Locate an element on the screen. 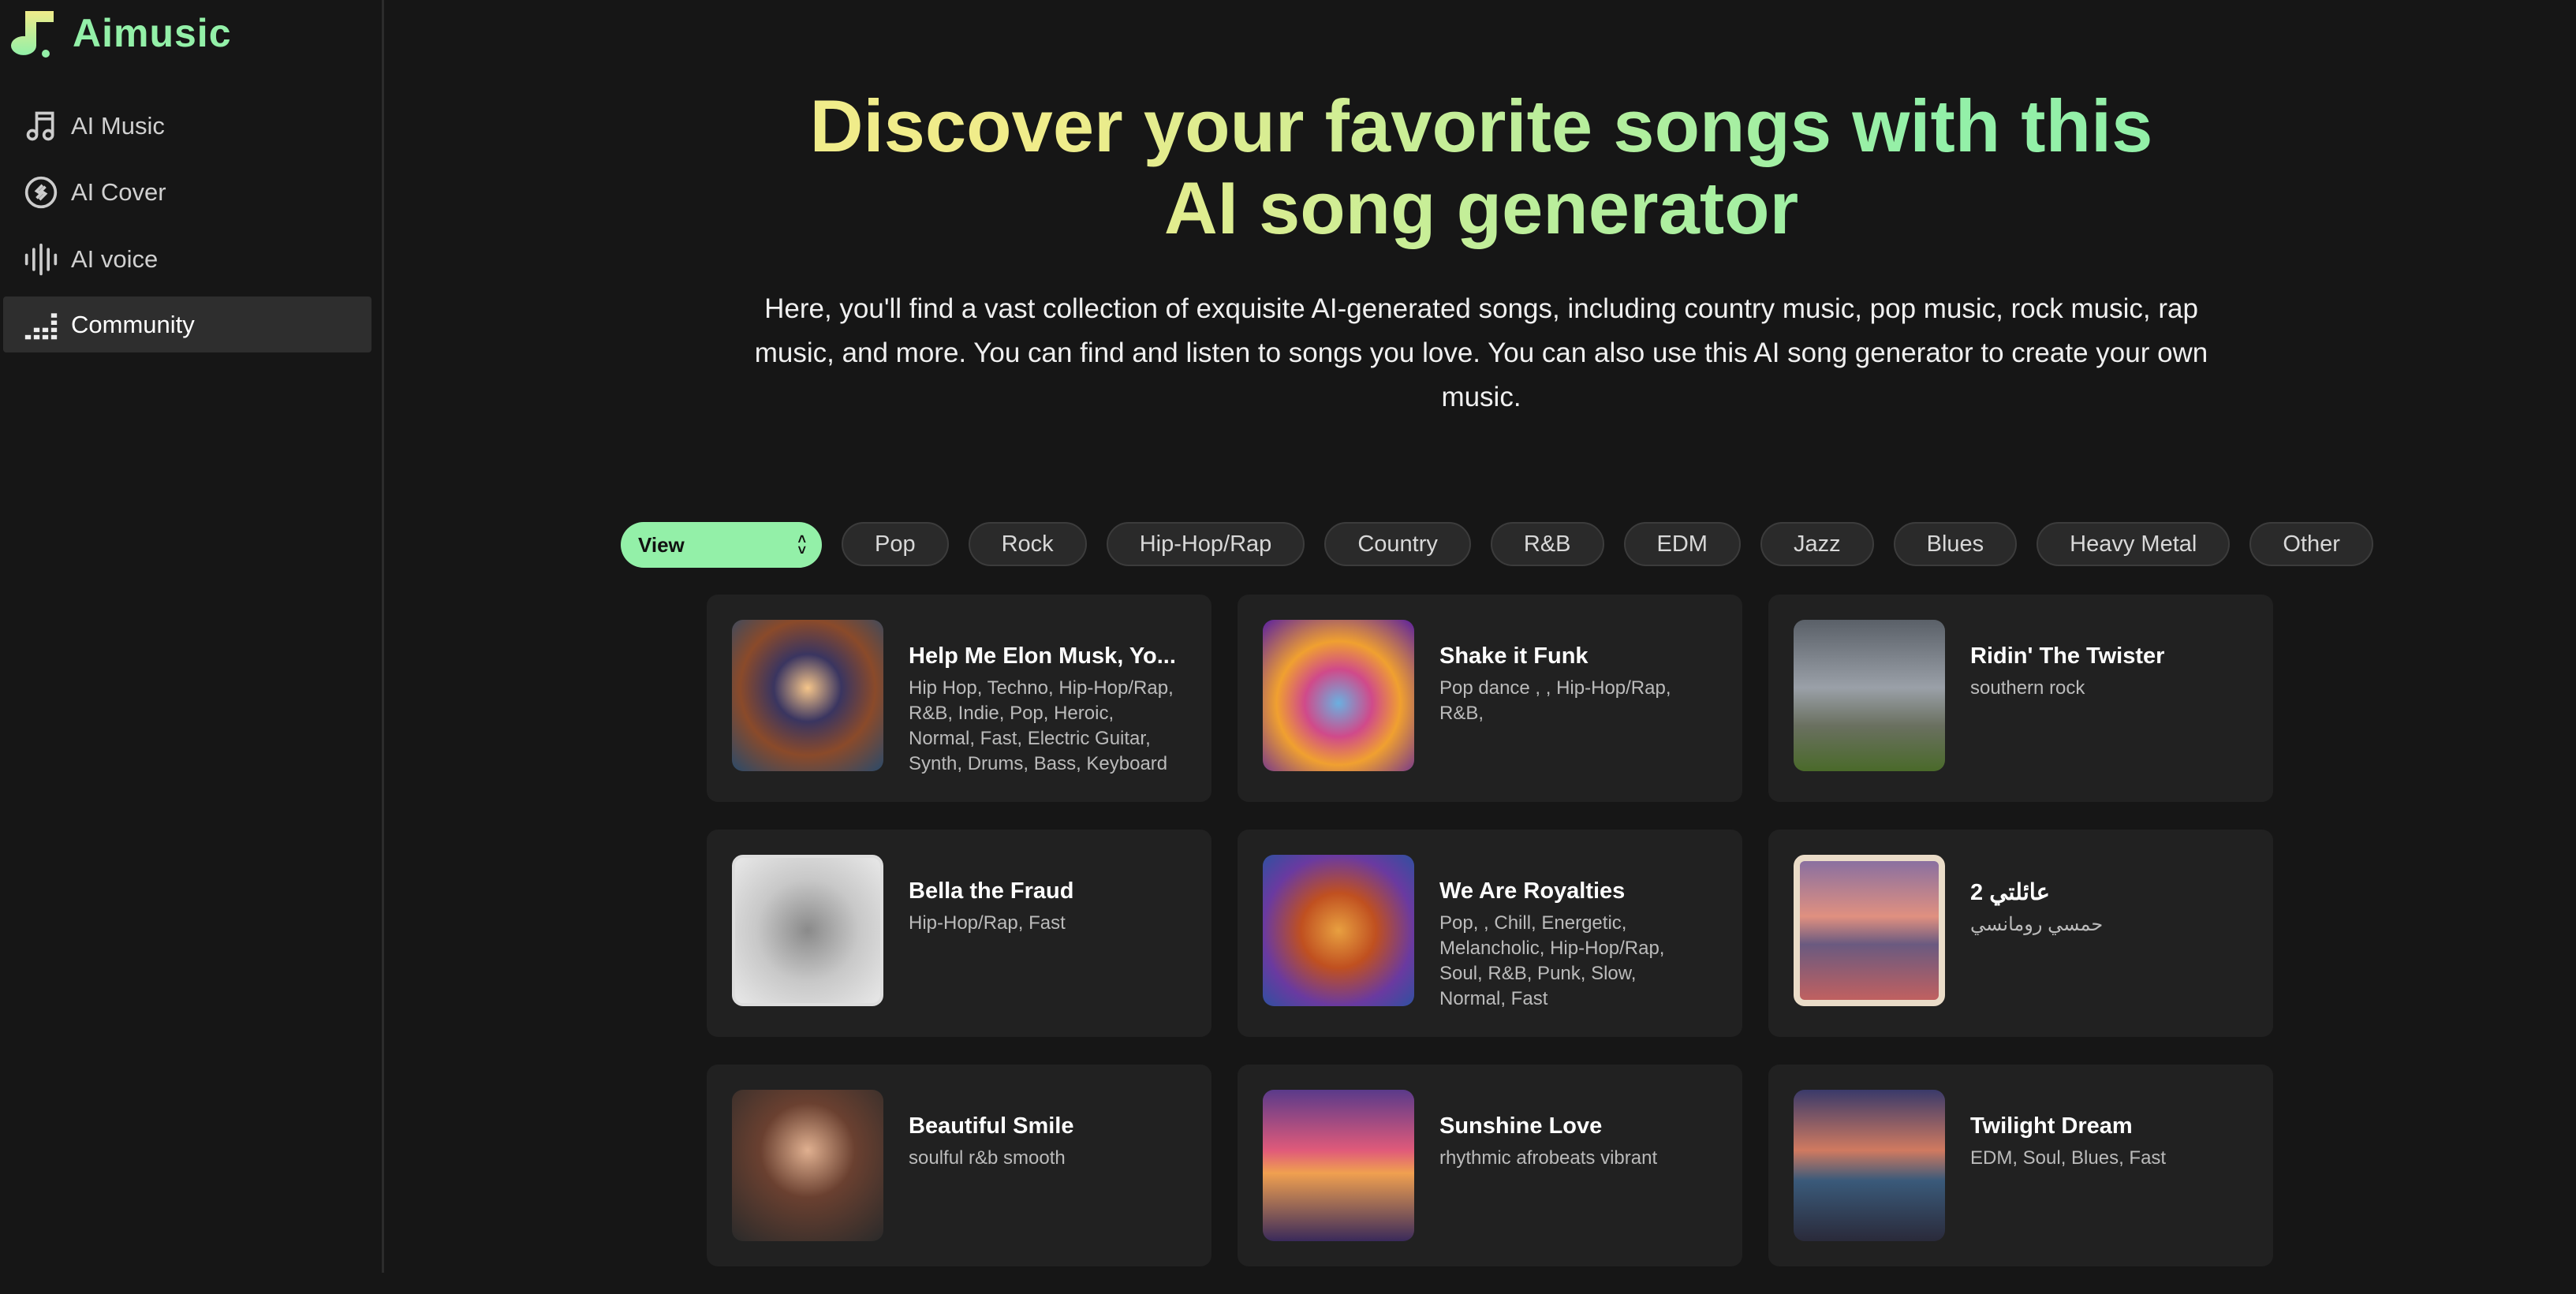 This screenshot has width=2576, height=1294. logo-note-icon is located at coordinates (32, 34).